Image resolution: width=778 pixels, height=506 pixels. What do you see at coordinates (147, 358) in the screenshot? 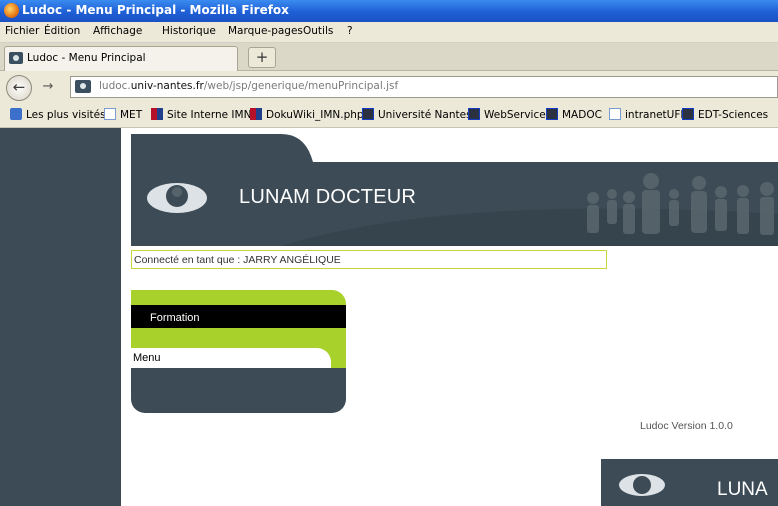
I see `menu-item-label: Menu` at bounding box center [147, 358].